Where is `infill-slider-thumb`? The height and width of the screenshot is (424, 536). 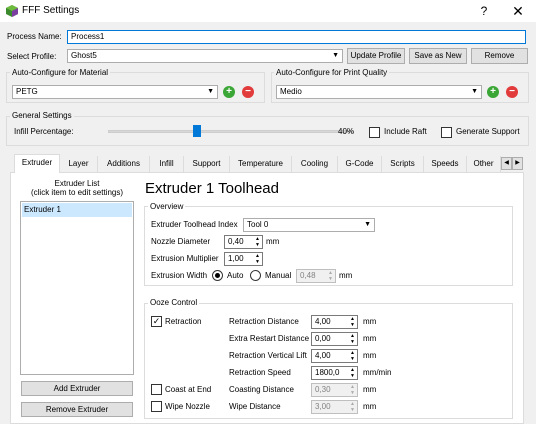 infill-slider-thumb is located at coordinates (197, 131).